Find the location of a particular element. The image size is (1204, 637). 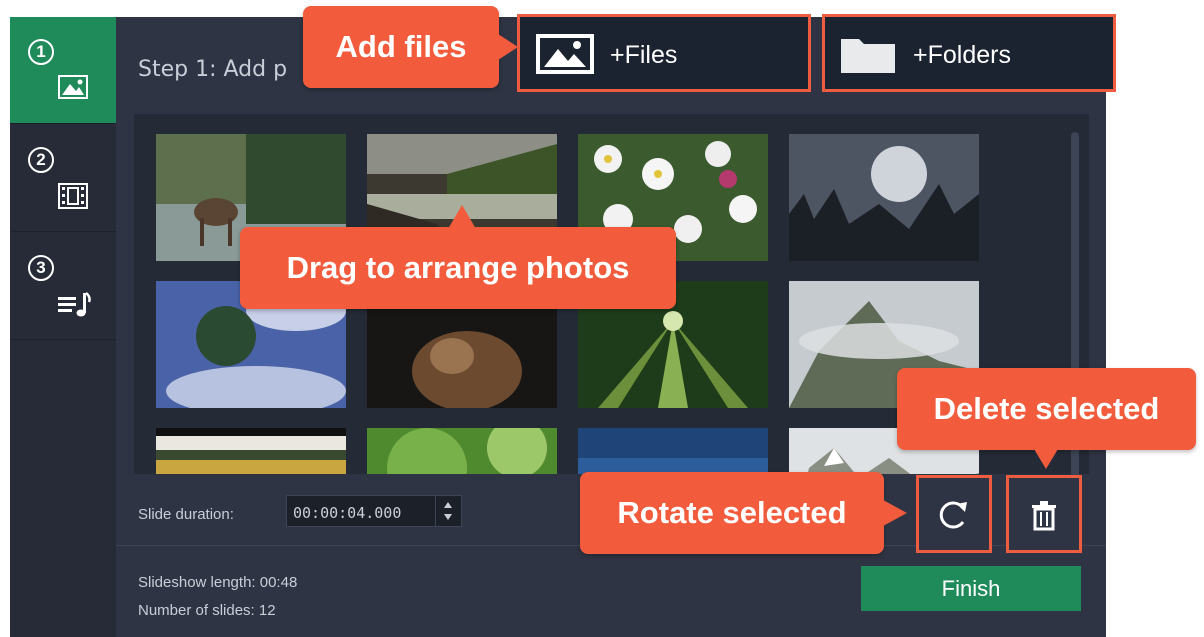

duration-label: Slide duration: is located at coordinates (186, 514).